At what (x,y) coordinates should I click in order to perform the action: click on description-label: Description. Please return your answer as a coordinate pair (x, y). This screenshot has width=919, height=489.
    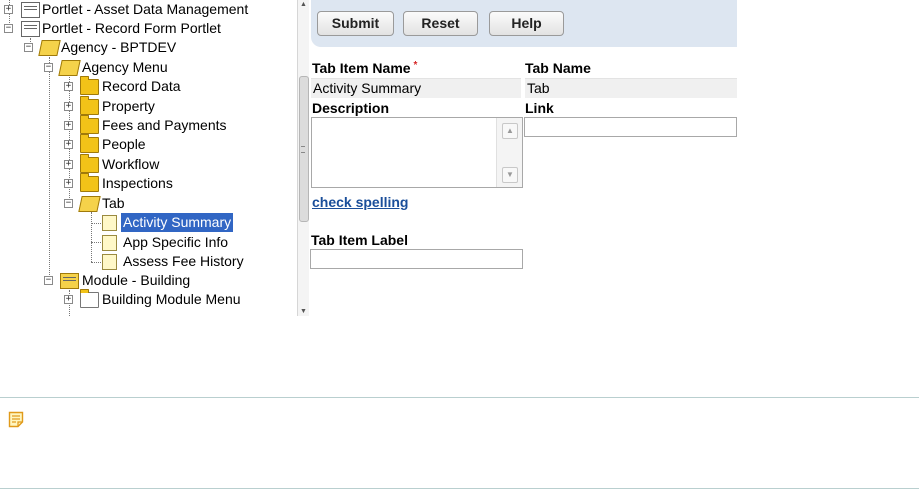
    Looking at the image, I should click on (351, 108).